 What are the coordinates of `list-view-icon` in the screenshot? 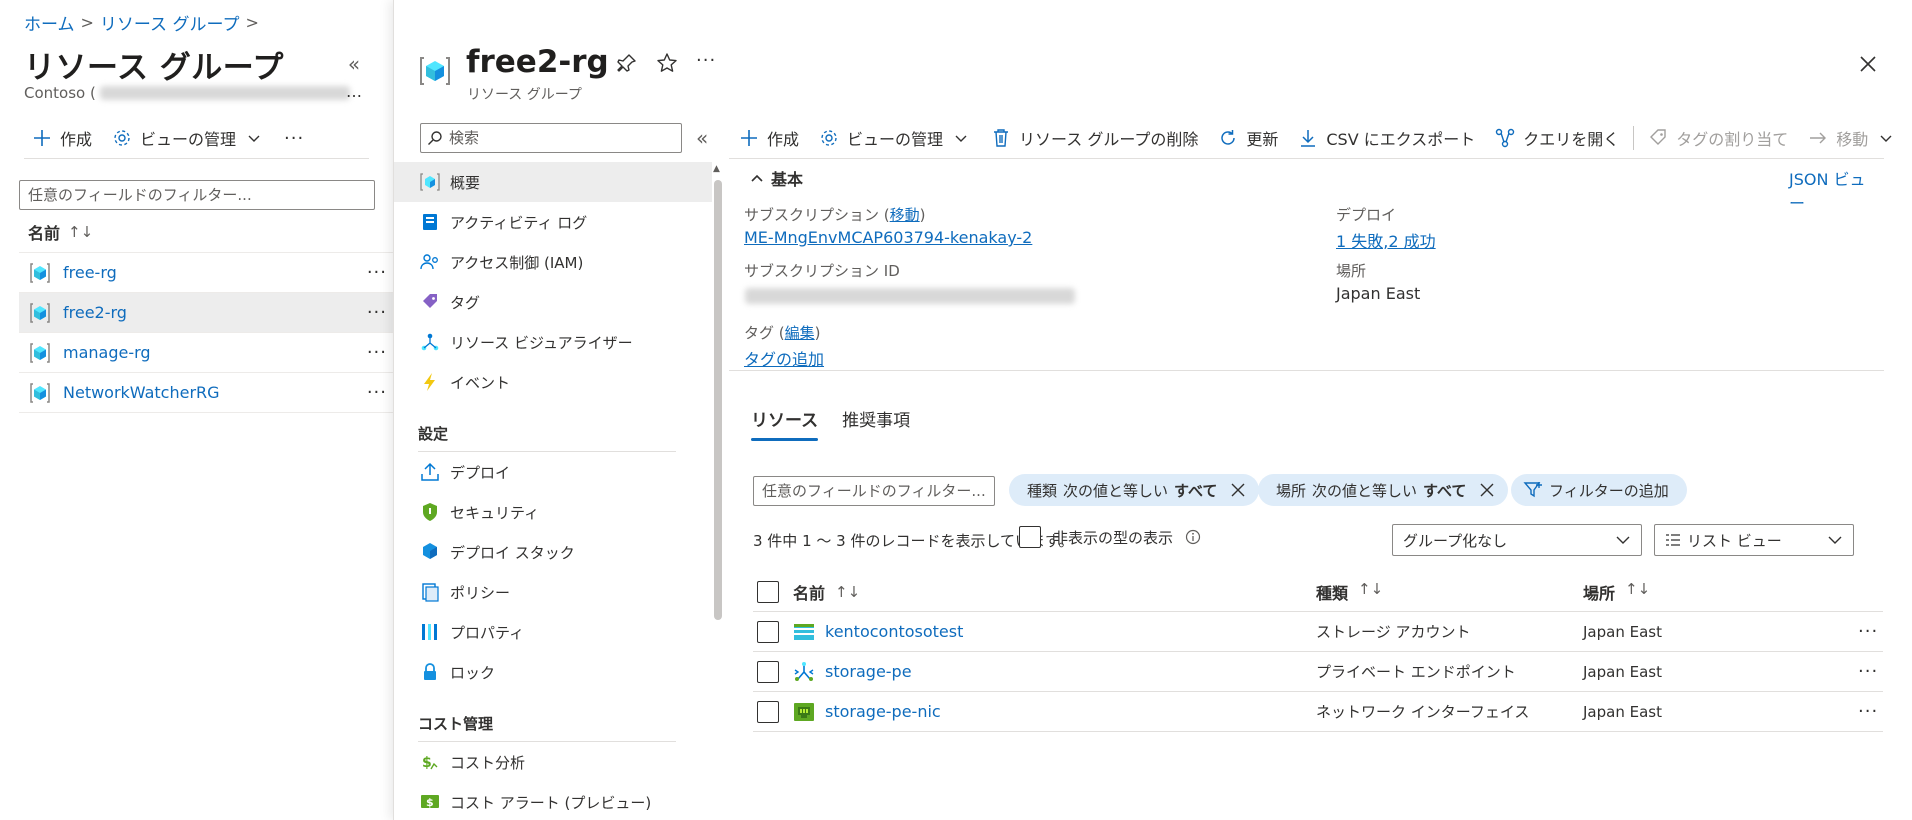 It's located at (1673, 540).